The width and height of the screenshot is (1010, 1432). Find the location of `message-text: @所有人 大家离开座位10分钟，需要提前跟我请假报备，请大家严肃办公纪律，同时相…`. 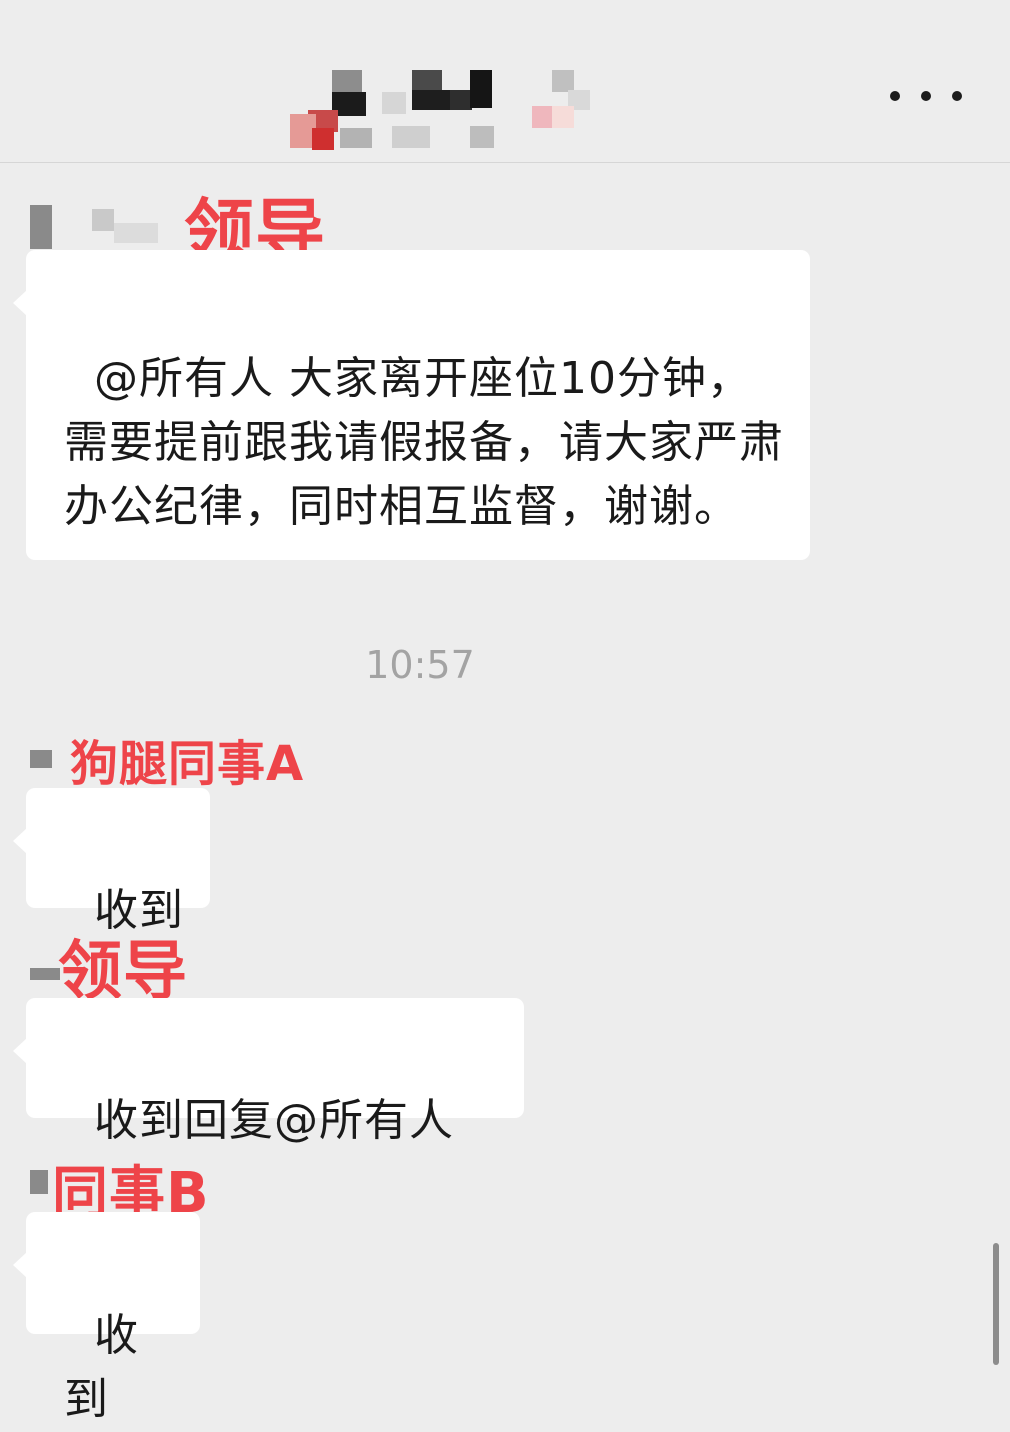

message-text: @所有人 大家离开座位10分钟，需要提前跟我请假报备，请大家严肃办公纪律，同时相… is located at coordinates (424, 442).